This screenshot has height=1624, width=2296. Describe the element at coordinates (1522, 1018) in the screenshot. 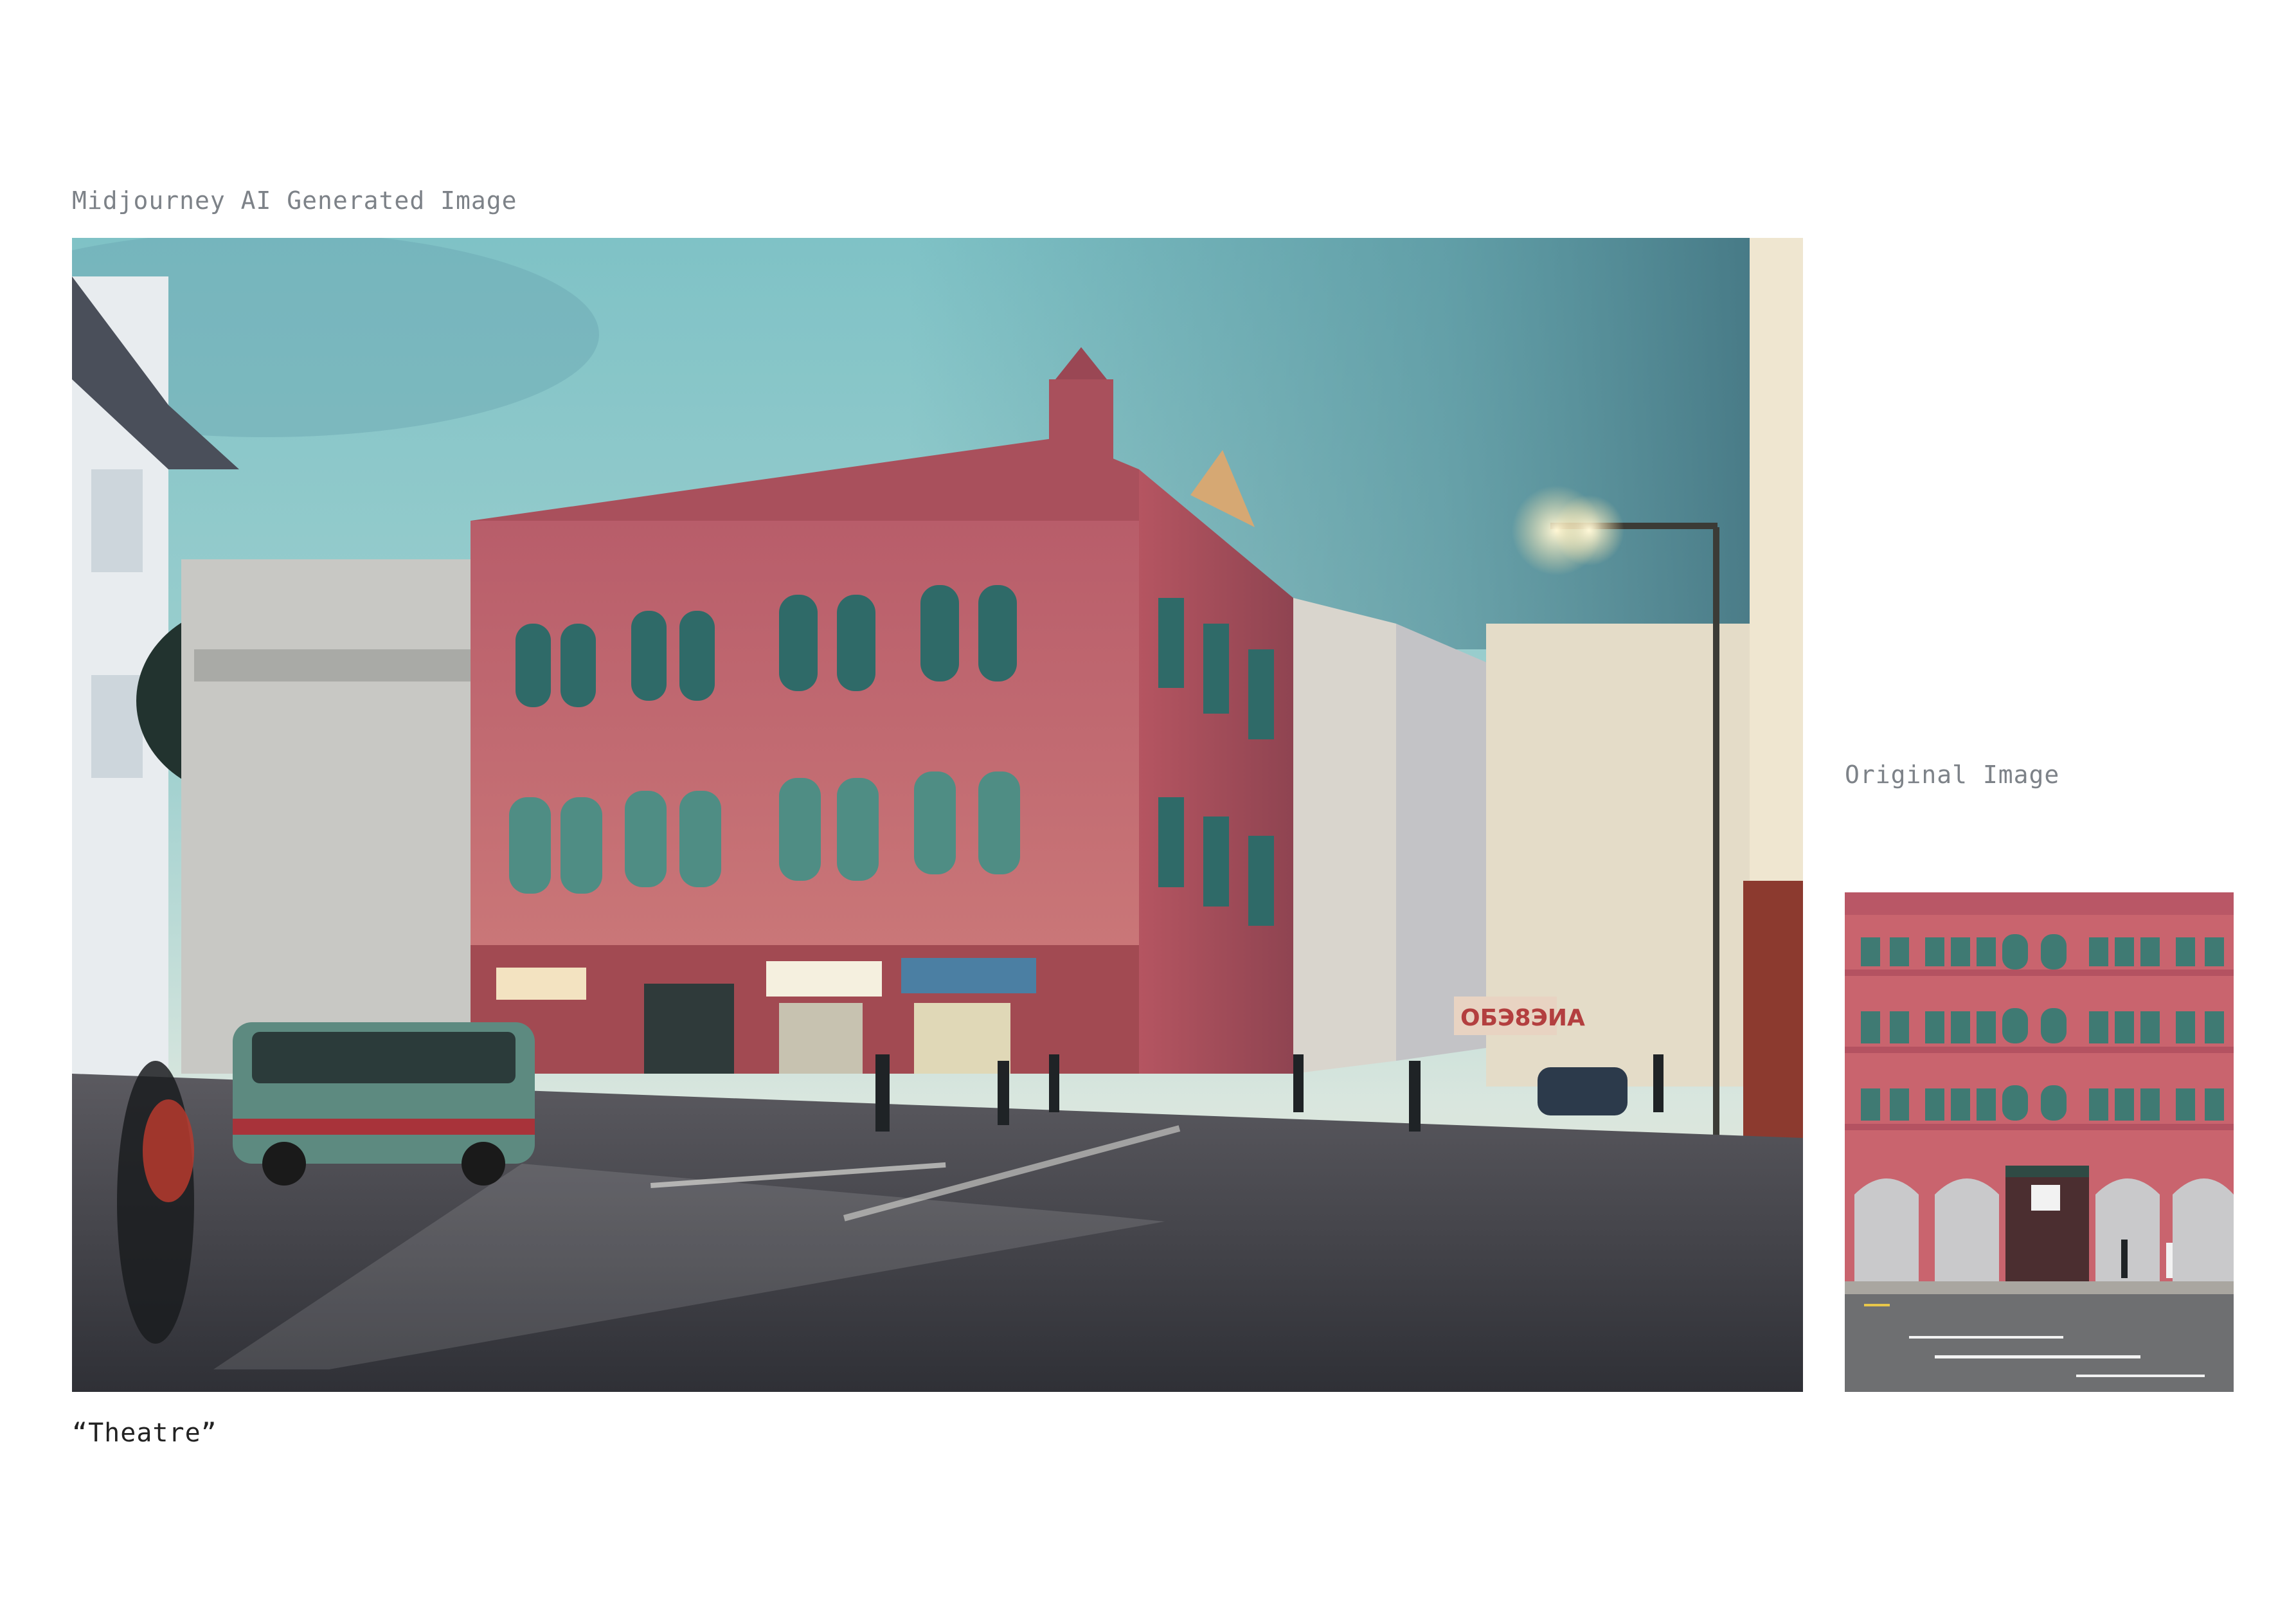

I see `street-sign-text: ОБЭ8ЭИА` at that location.